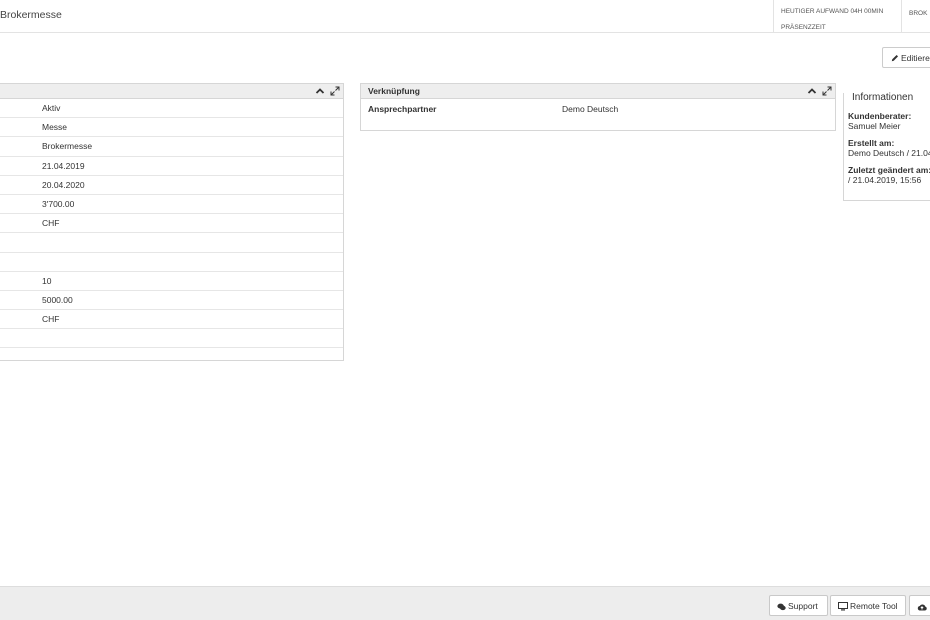  I want to click on cloud-upload-icon, so click(922, 607).